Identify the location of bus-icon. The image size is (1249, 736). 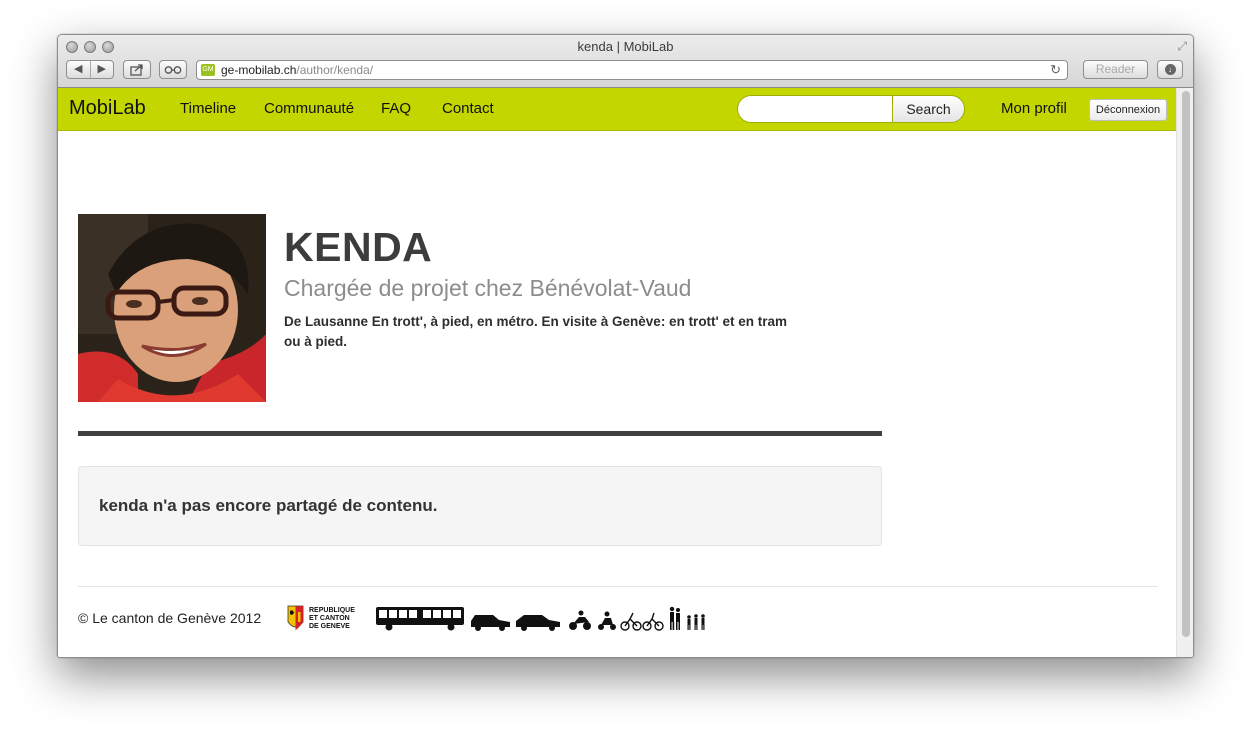
(420, 619).